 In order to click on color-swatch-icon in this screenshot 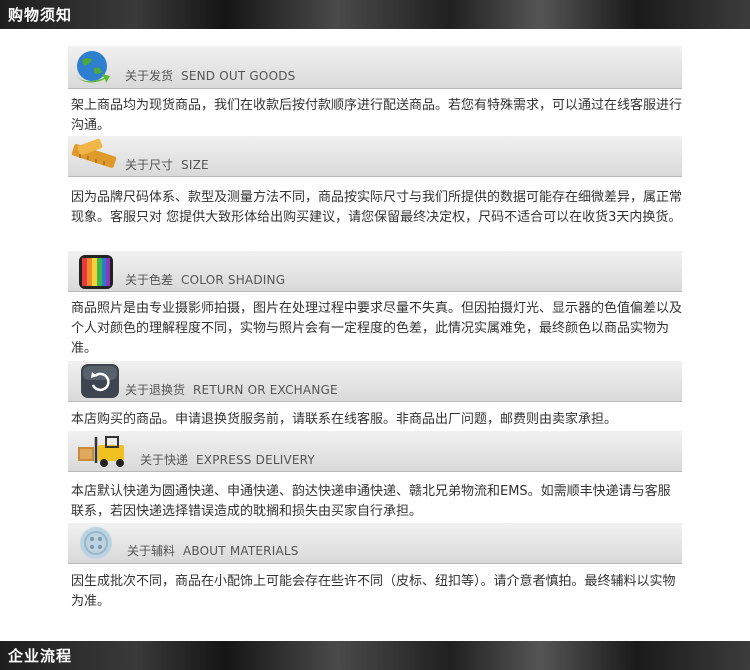, I will do `click(96, 272)`.